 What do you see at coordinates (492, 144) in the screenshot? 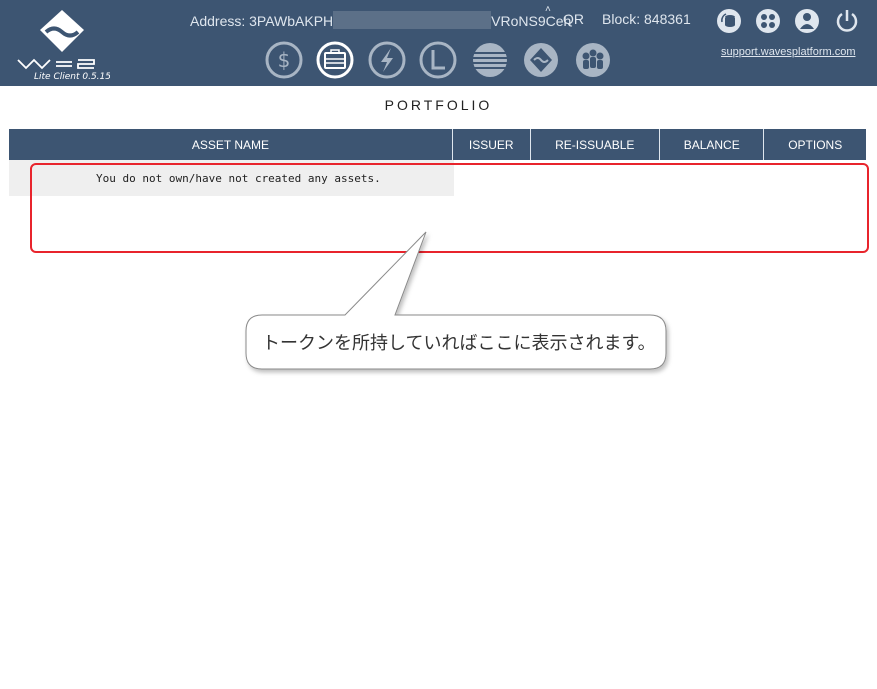
I see `column-issuer: ISSUER` at bounding box center [492, 144].